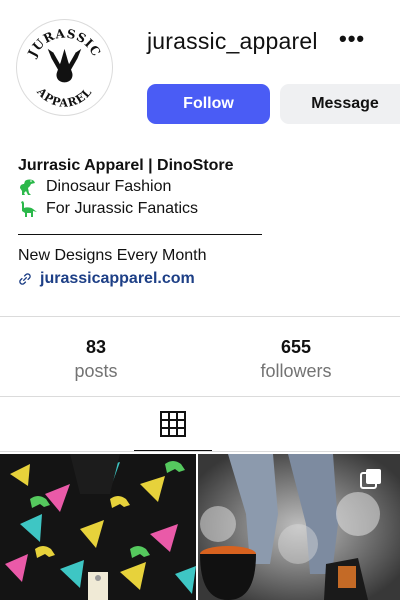  Describe the element at coordinates (352, 39) in the screenshot. I see `more-options-icon: •••` at that location.